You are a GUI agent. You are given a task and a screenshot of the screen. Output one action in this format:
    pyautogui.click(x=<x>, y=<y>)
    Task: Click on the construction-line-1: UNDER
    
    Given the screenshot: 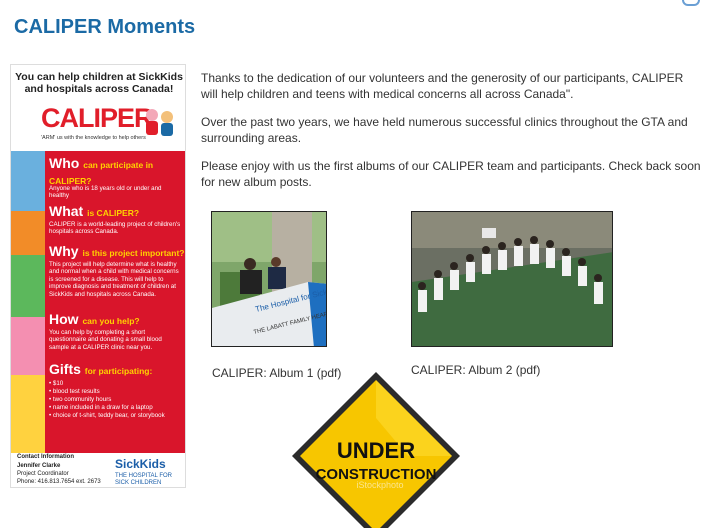 What is the action you would take?
    pyautogui.click(x=376, y=450)
    